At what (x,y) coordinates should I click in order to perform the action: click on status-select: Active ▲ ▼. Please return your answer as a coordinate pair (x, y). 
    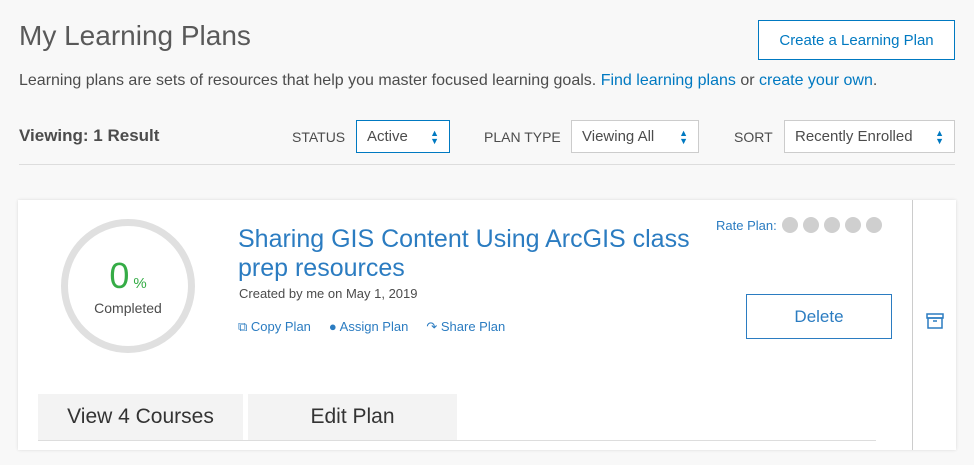
    Looking at the image, I should click on (403, 136).